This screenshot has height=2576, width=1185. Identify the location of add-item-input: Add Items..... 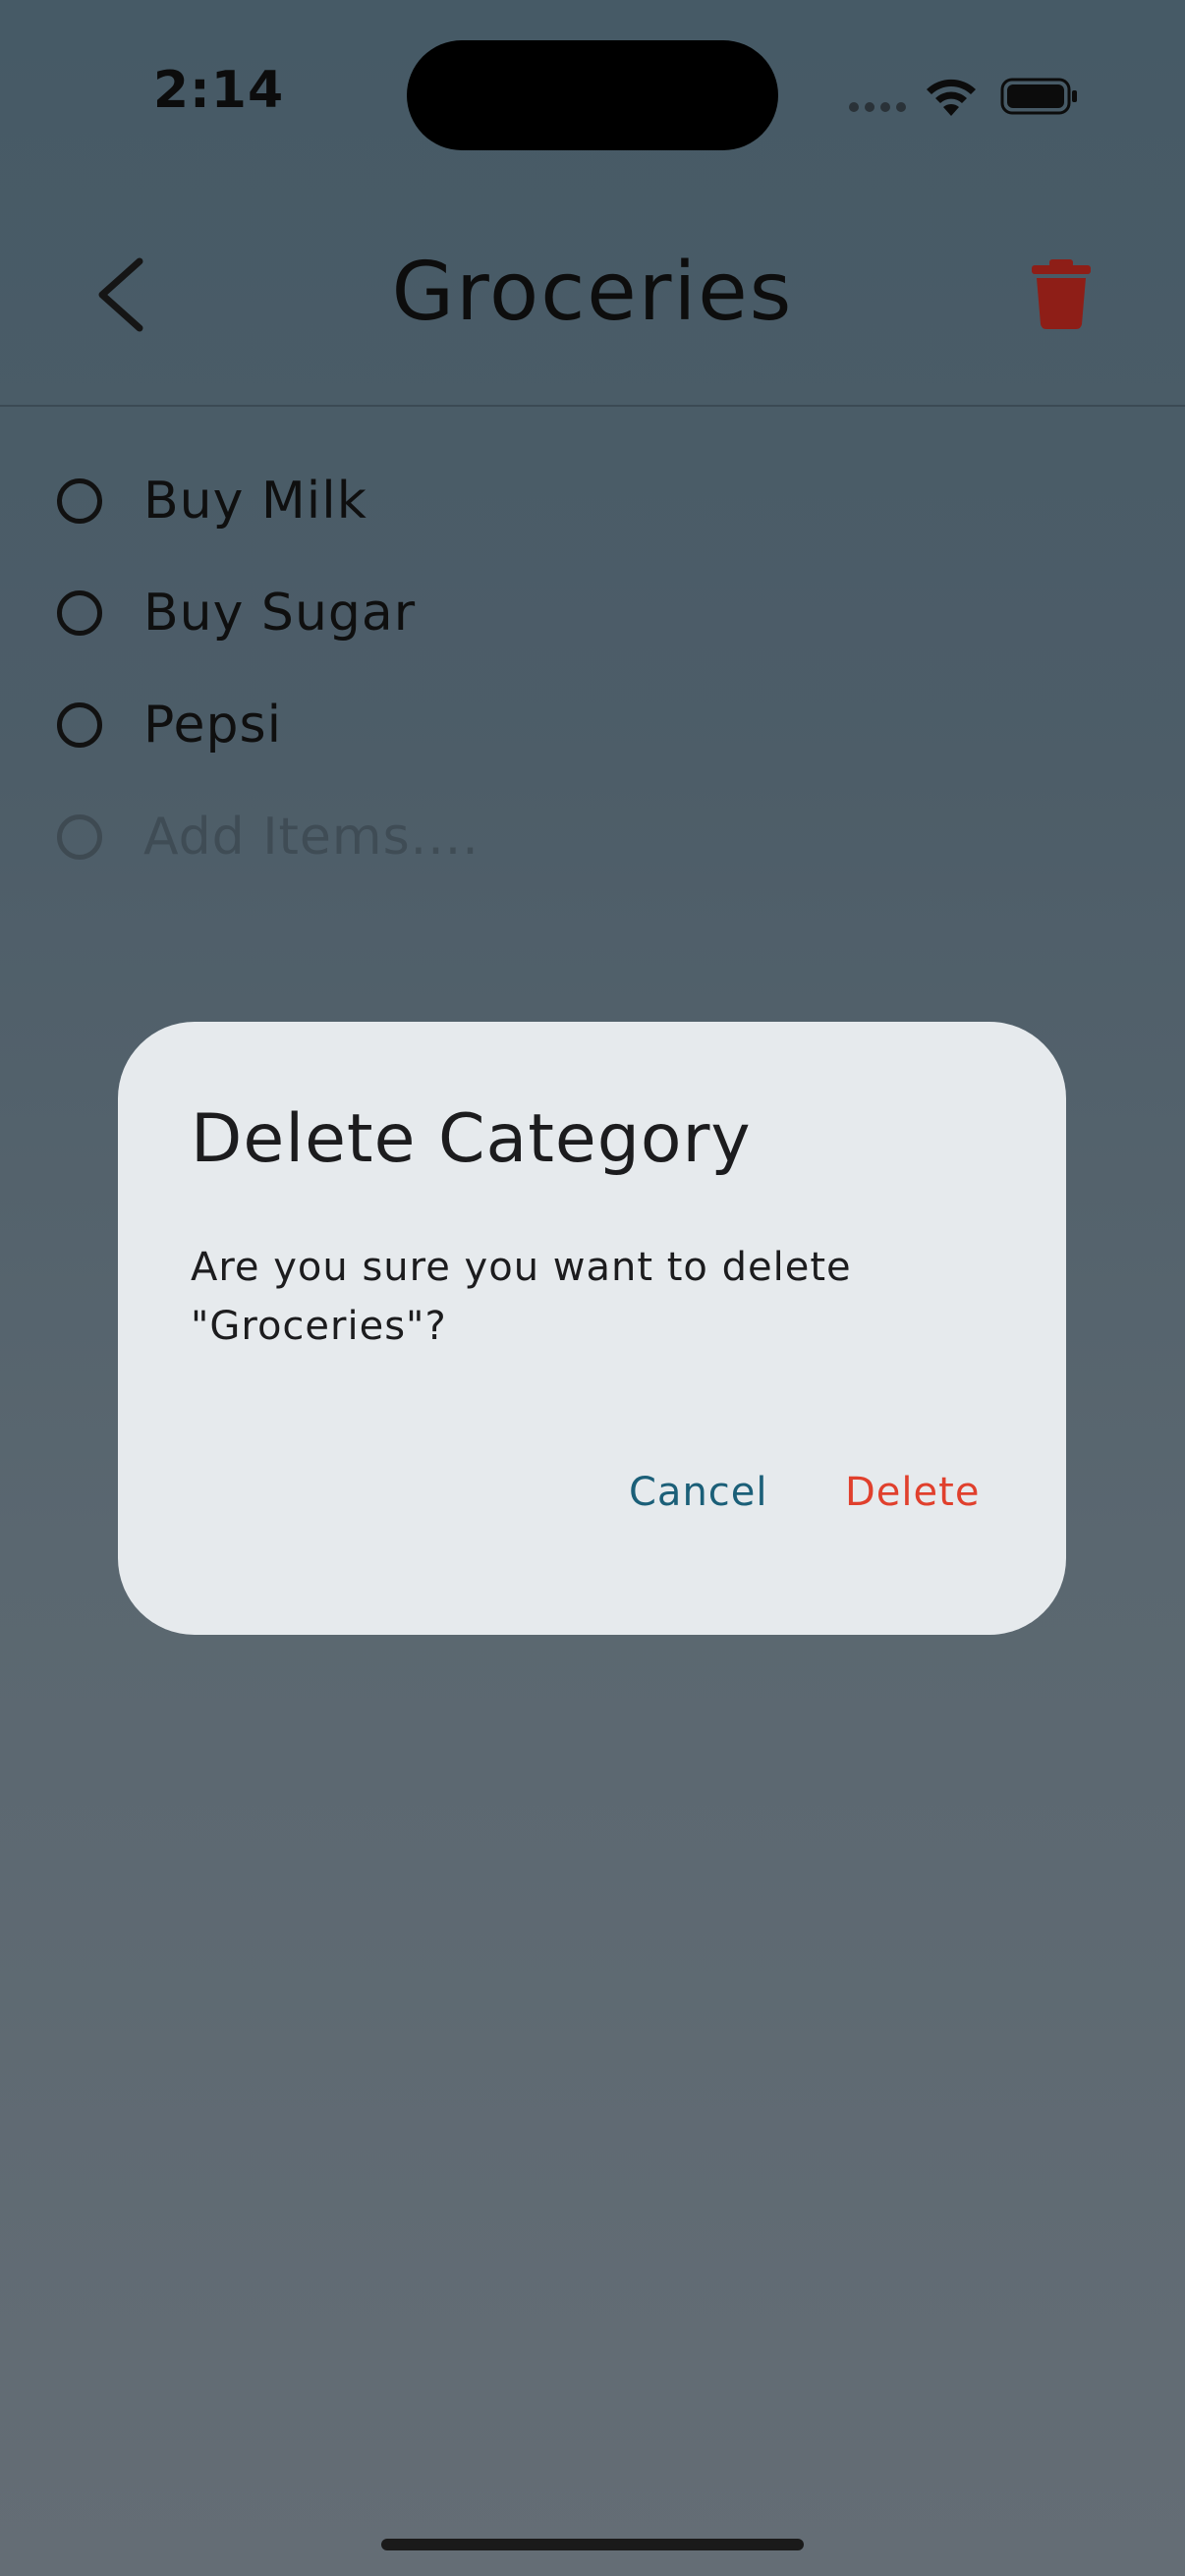
(312, 837).